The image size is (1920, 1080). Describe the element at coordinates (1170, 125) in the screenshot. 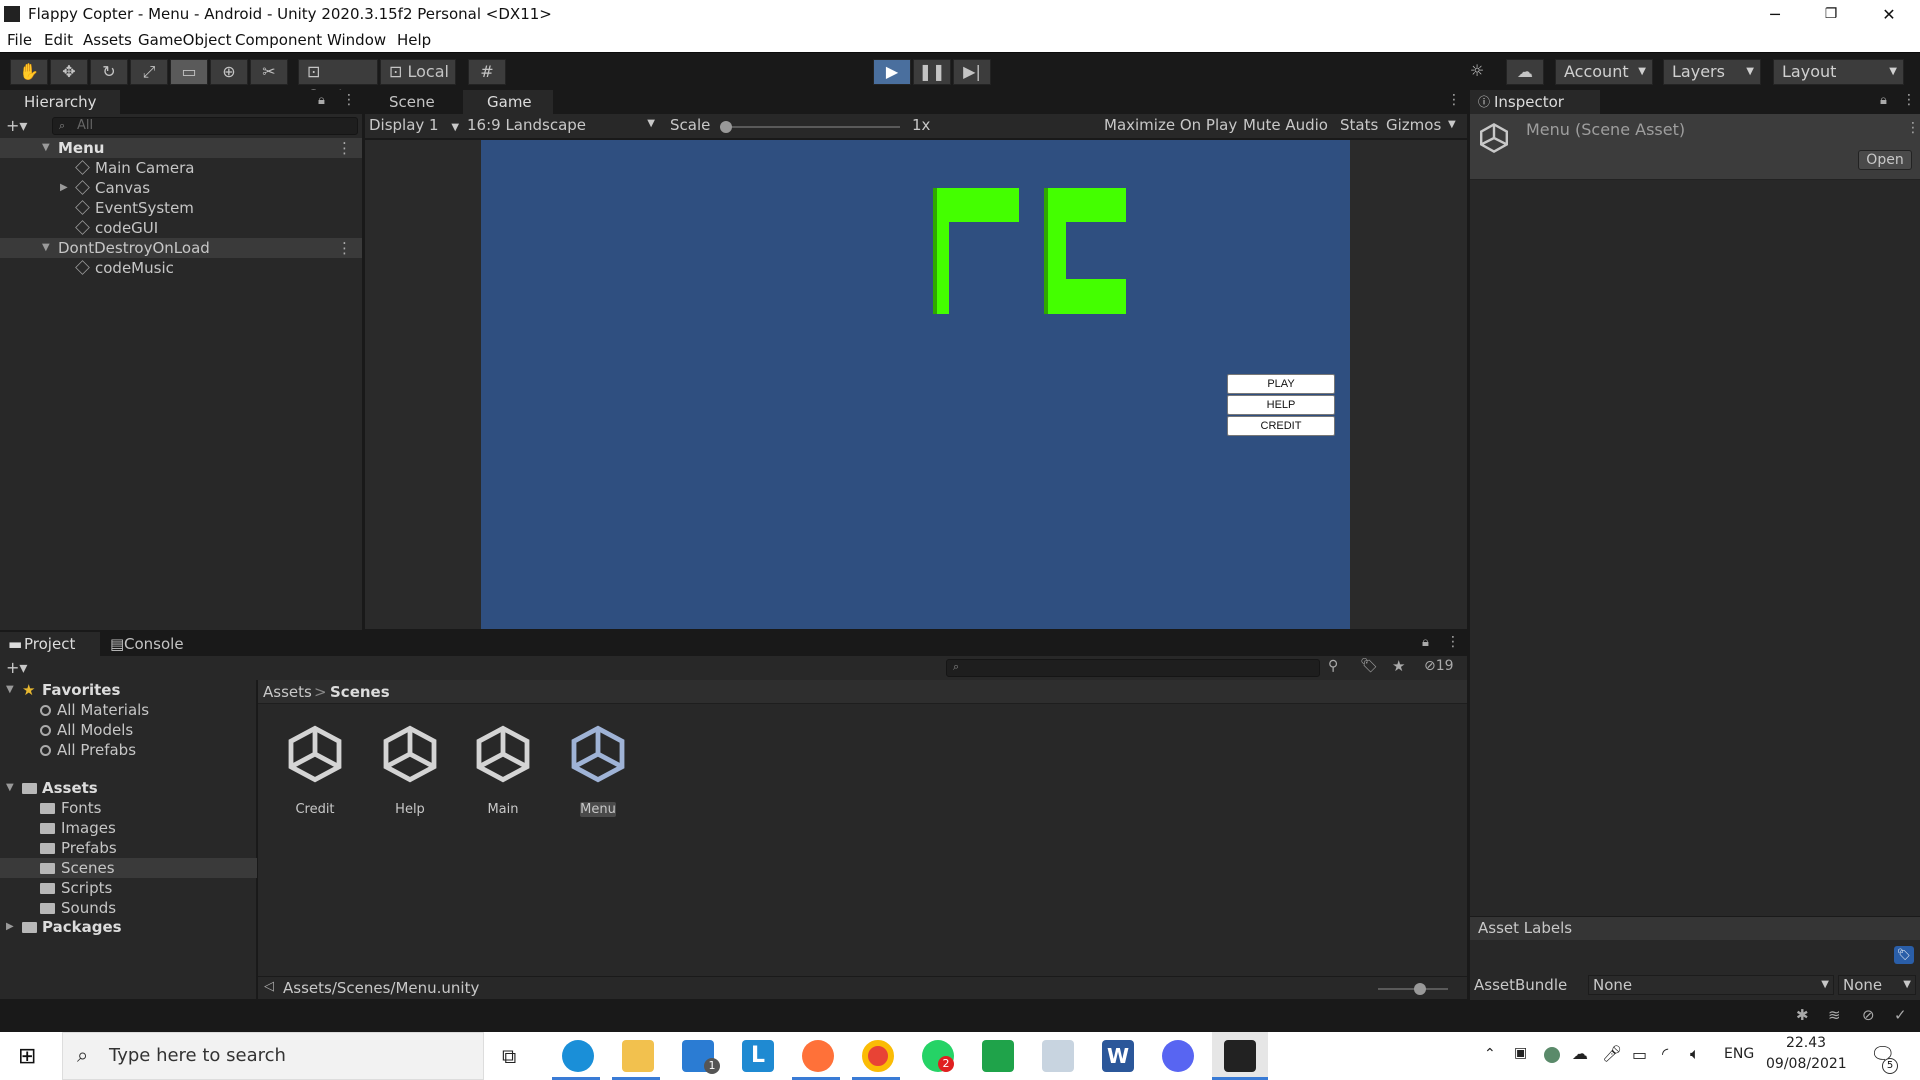

I see `maximize-on-play-toggle: Maximize On Play` at that location.